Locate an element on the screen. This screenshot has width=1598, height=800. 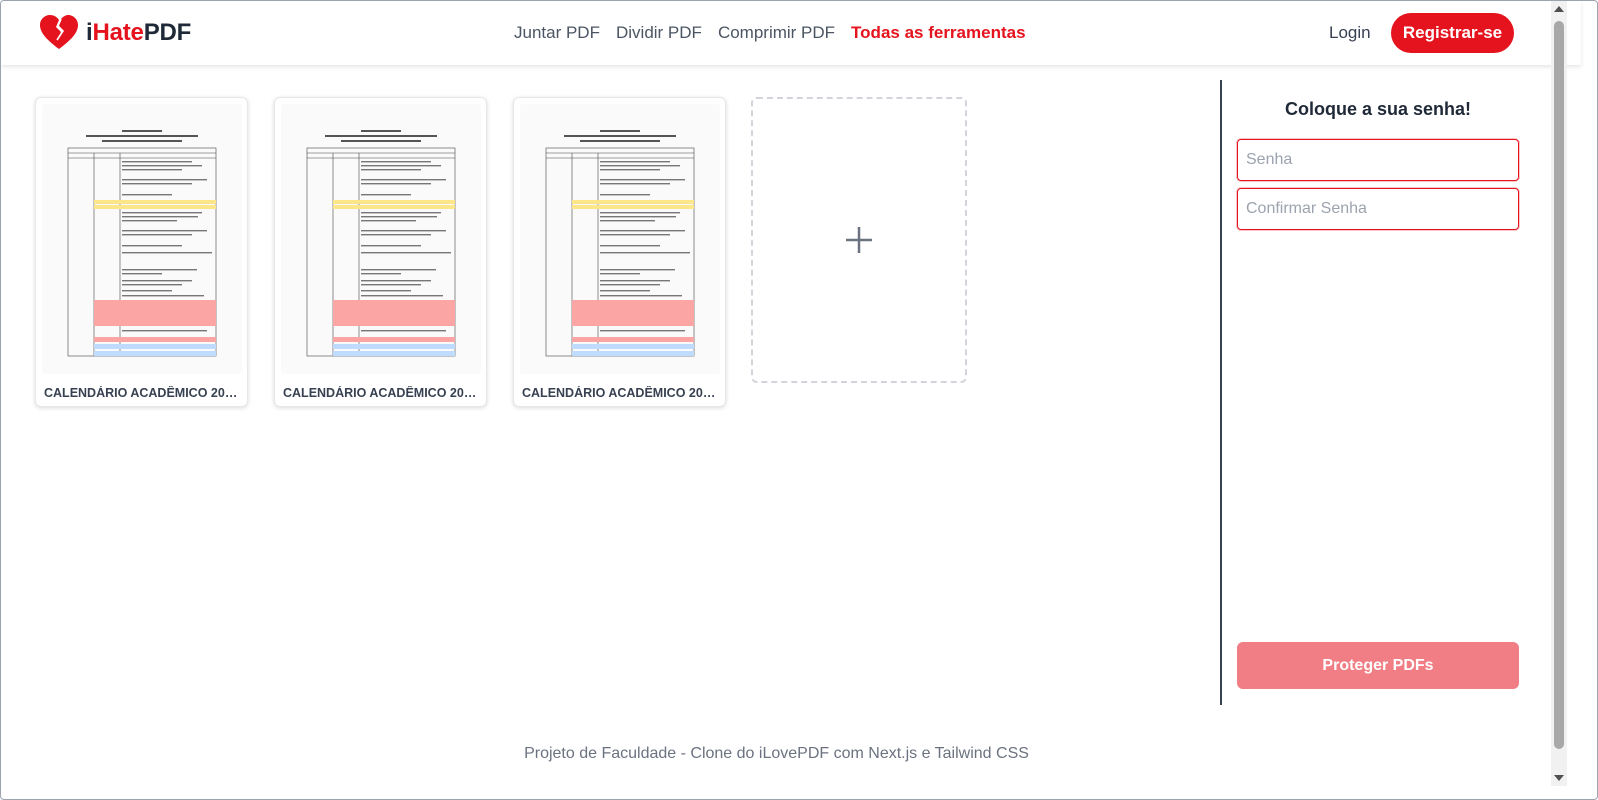
brand-logo: iHatePDF is located at coordinates (115, 33).